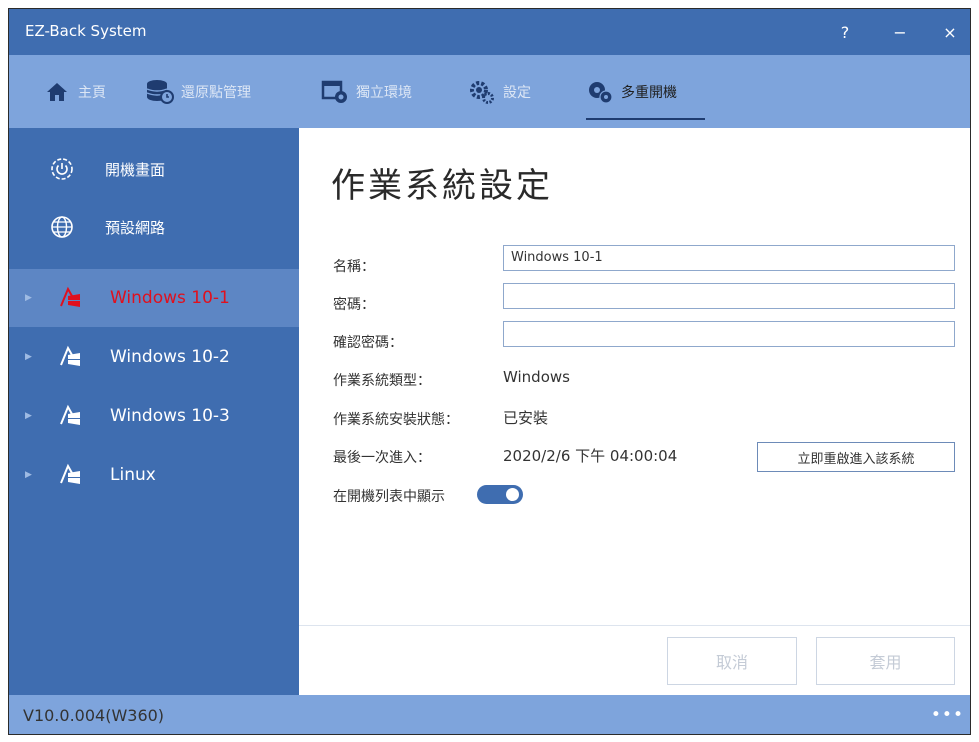 This screenshot has width=979, height=742. I want to click on toggle-knob, so click(512, 494).